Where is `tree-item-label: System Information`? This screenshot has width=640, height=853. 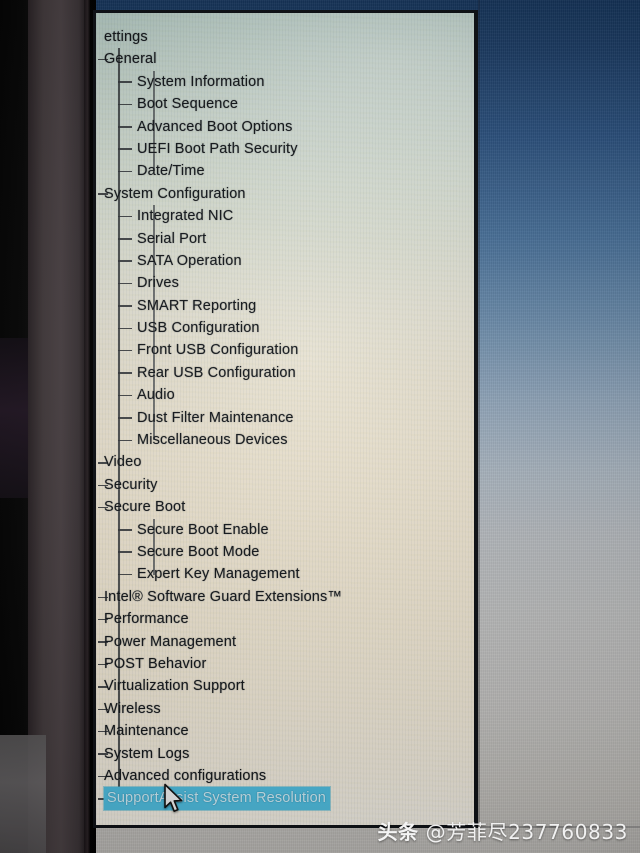 tree-item-label: System Information is located at coordinates (201, 81).